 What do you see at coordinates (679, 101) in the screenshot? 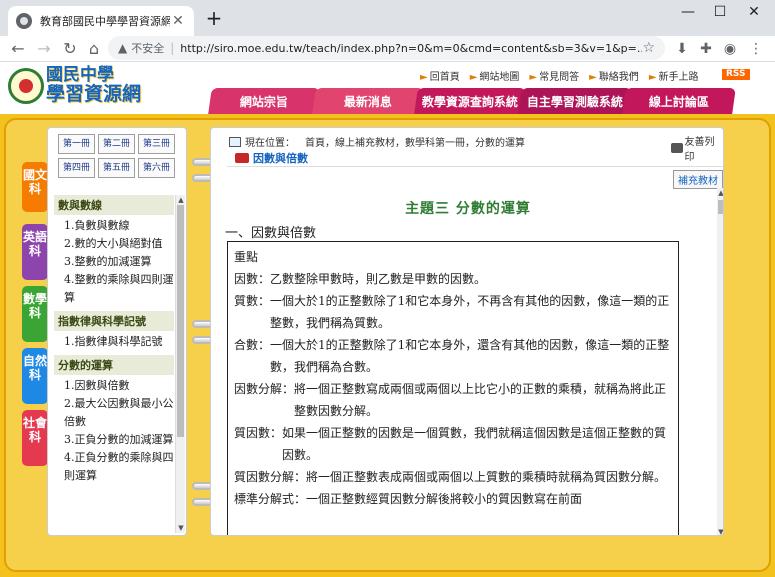
I see `nav-tab-forum: 線上討論區` at bounding box center [679, 101].